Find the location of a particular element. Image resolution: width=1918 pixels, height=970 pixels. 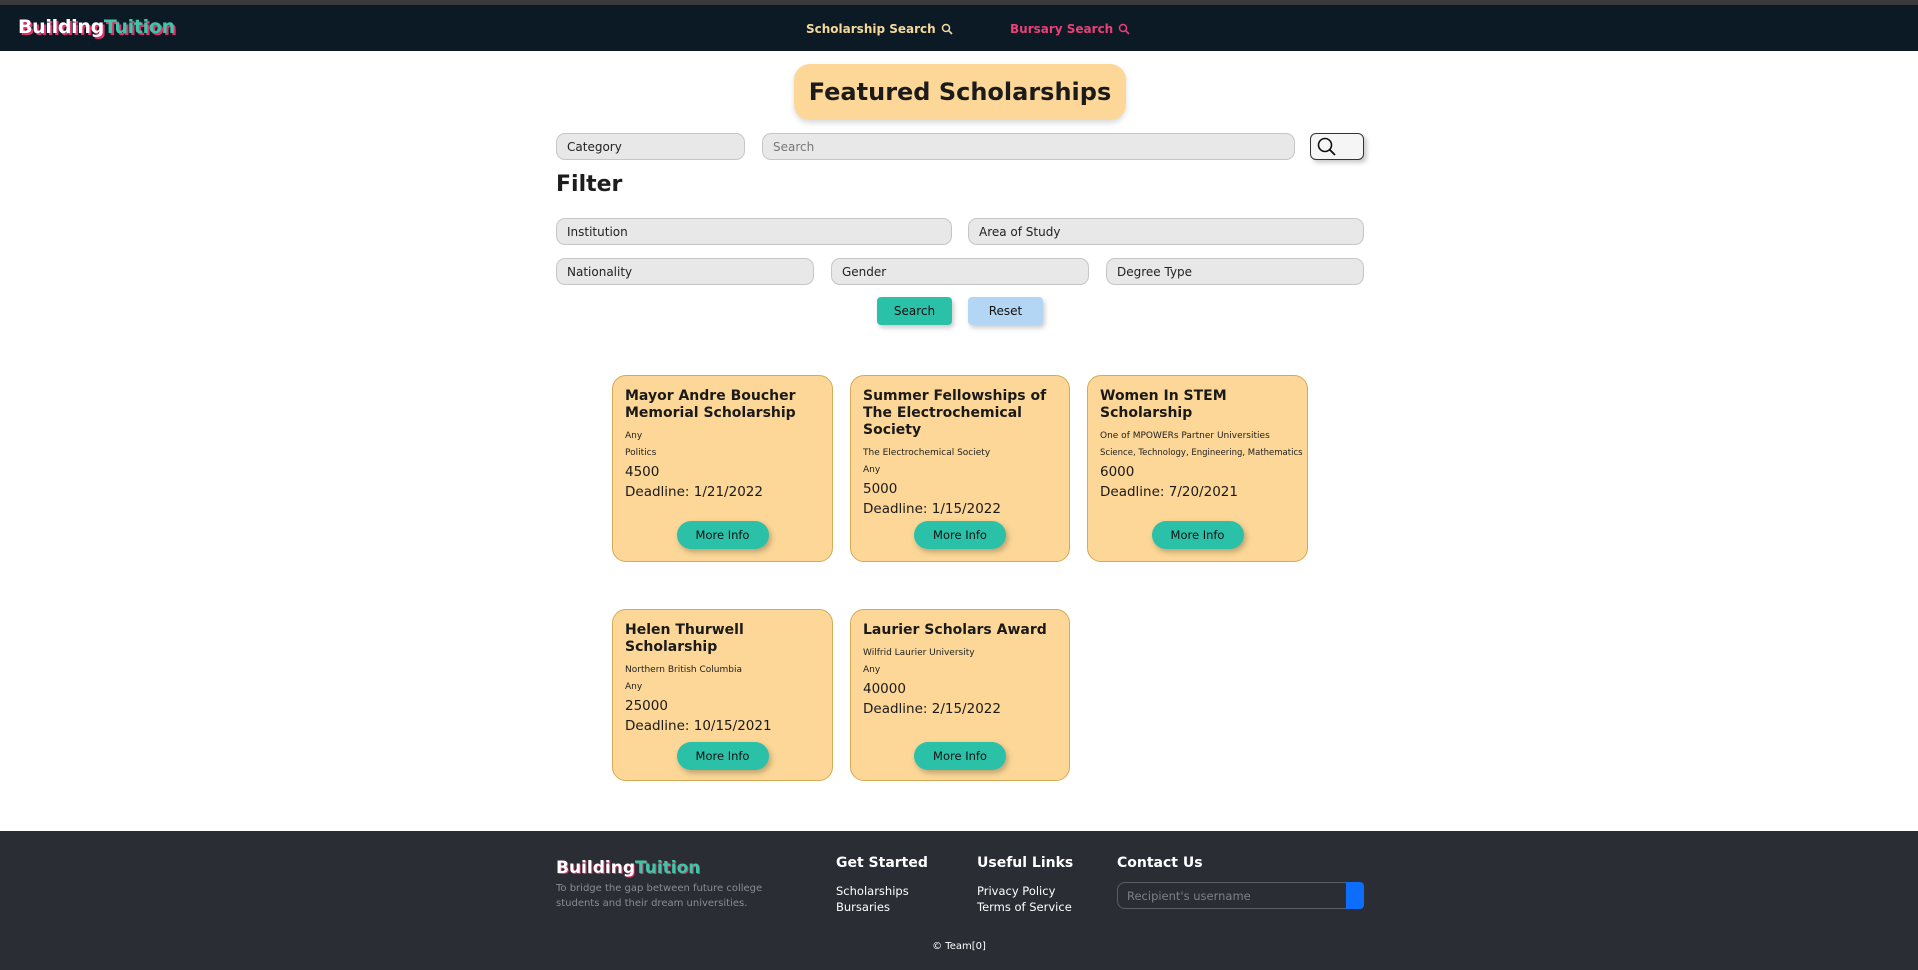

search-button is located at coordinates (1337, 146).